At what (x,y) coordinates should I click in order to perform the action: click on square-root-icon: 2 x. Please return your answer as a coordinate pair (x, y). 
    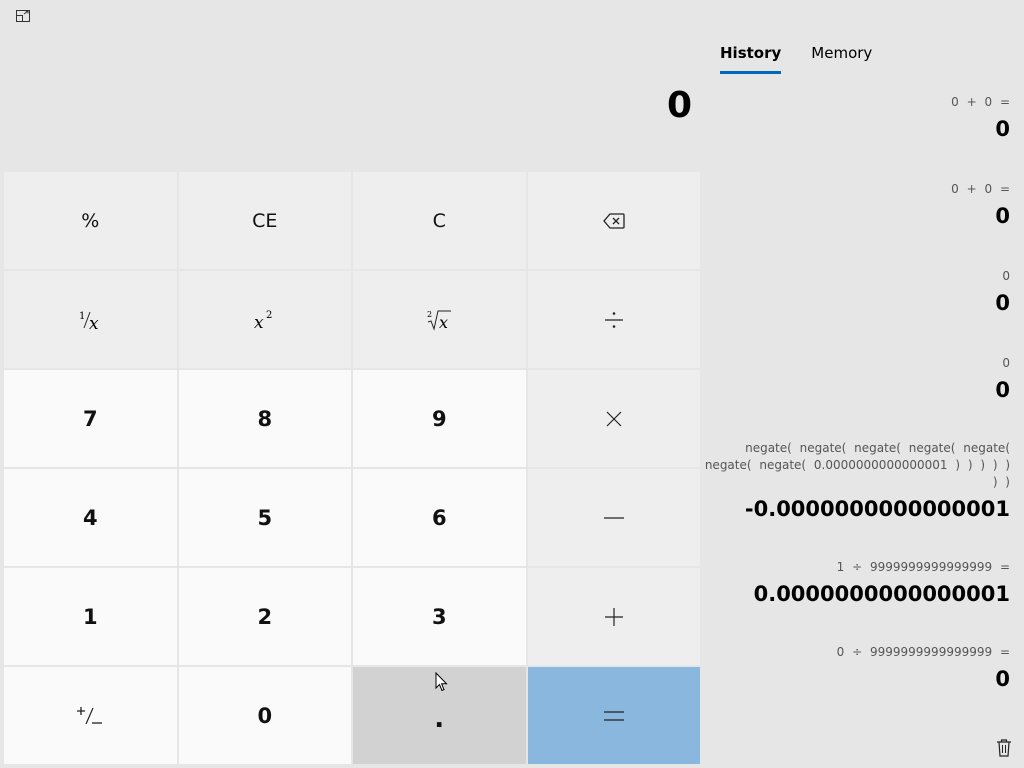
    Looking at the image, I should click on (439, 321).